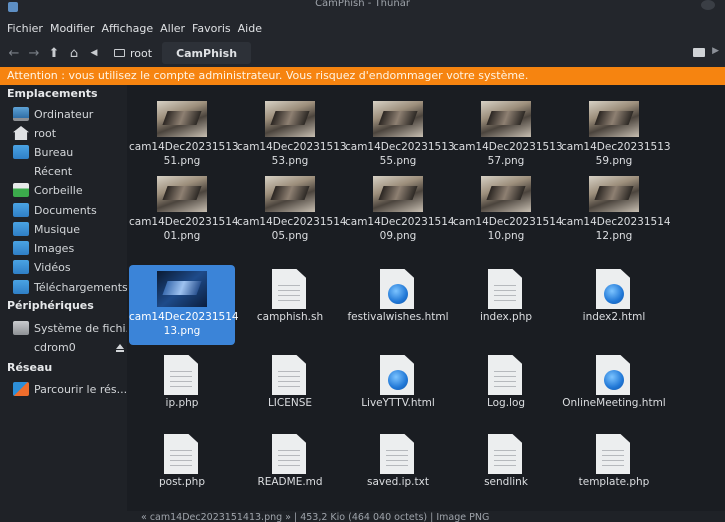 This screenshot has width=725, height=522. I want to click on sidebar-item-bureau: Bureau, so click(43, 152).